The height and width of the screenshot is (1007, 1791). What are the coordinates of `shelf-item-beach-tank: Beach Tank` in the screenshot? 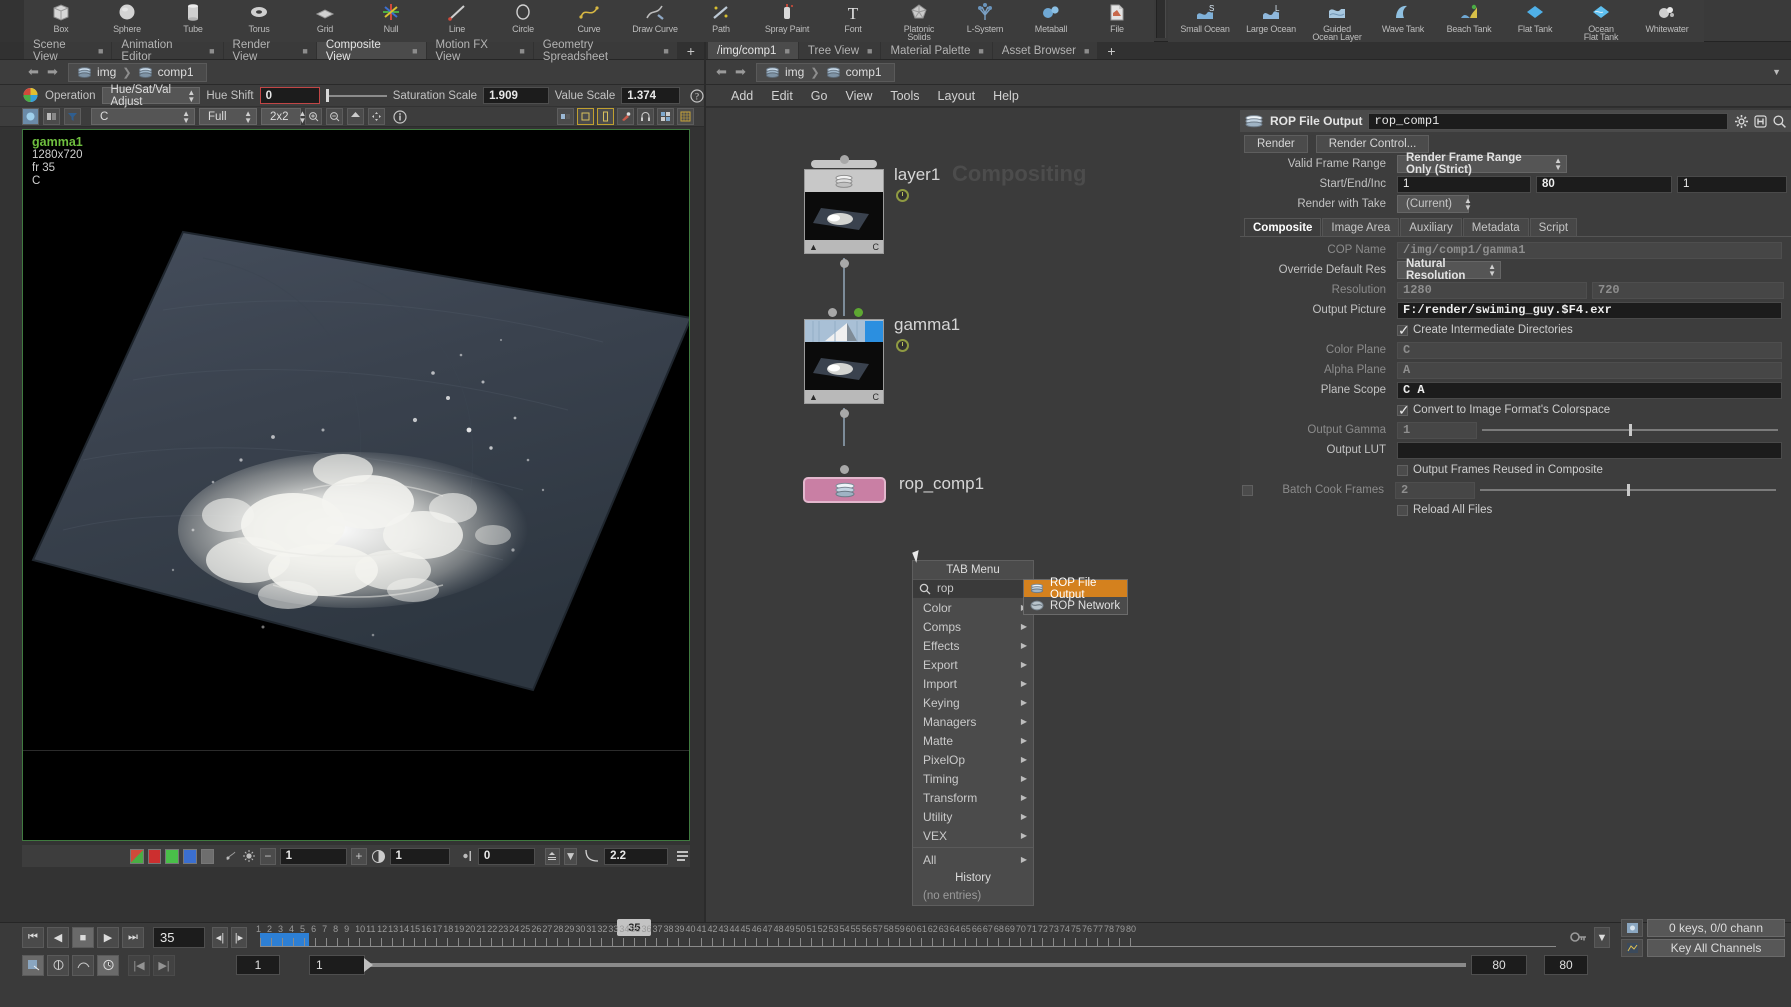 It's located at (1469, 21).